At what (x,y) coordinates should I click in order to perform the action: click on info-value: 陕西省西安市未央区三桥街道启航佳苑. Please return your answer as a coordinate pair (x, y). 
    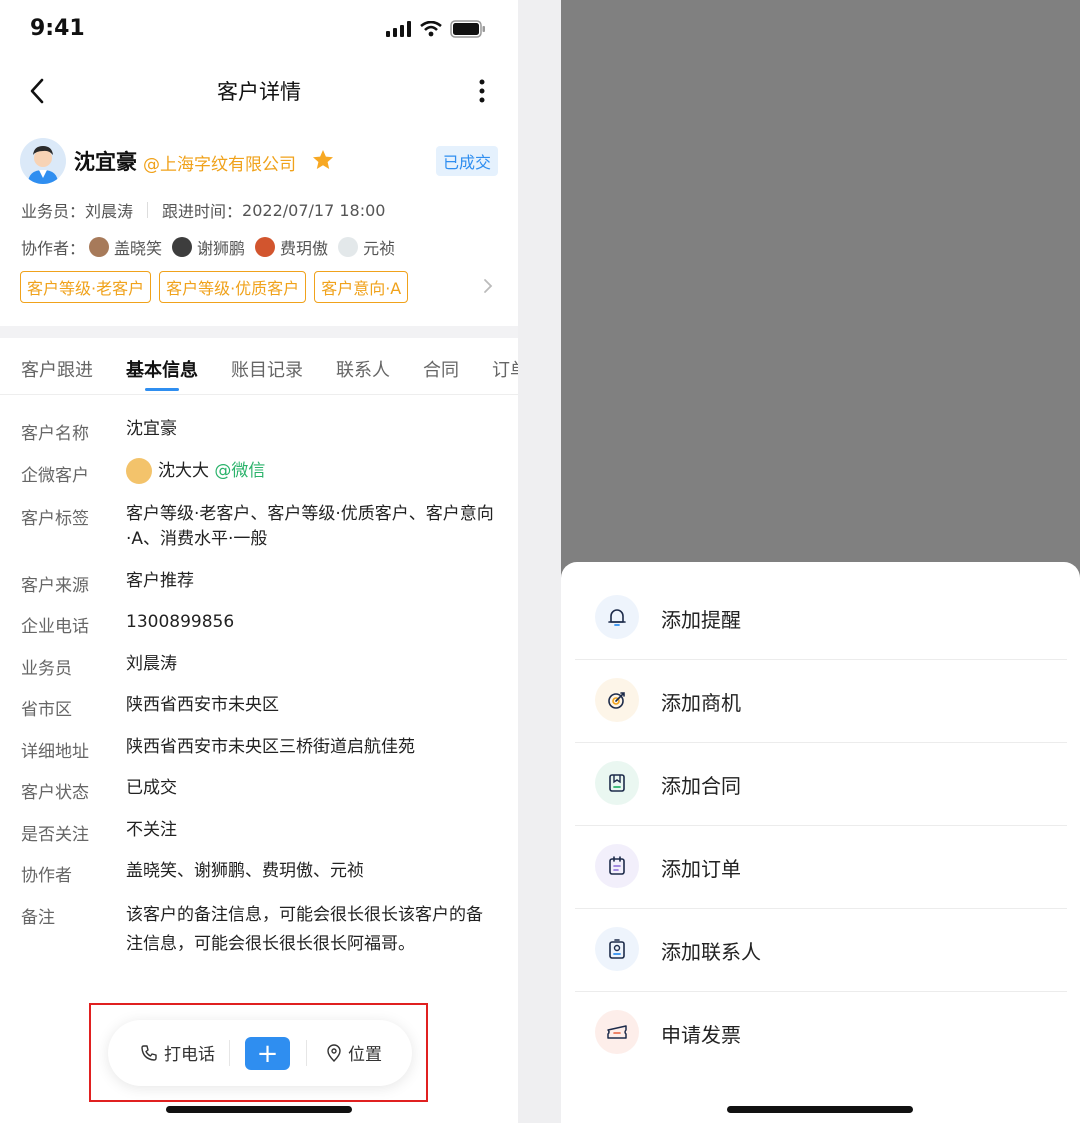
    Looking at the image, I should click on (270, 747).